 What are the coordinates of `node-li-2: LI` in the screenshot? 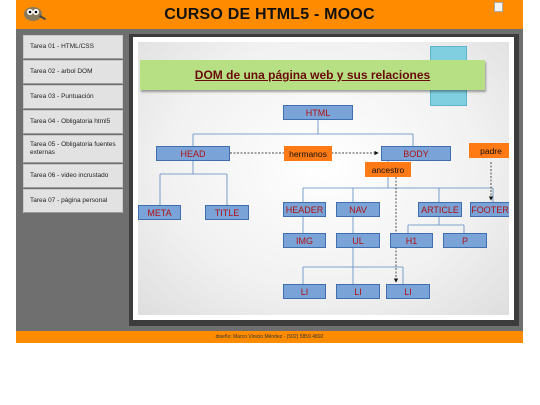 It's located at (358, 291).